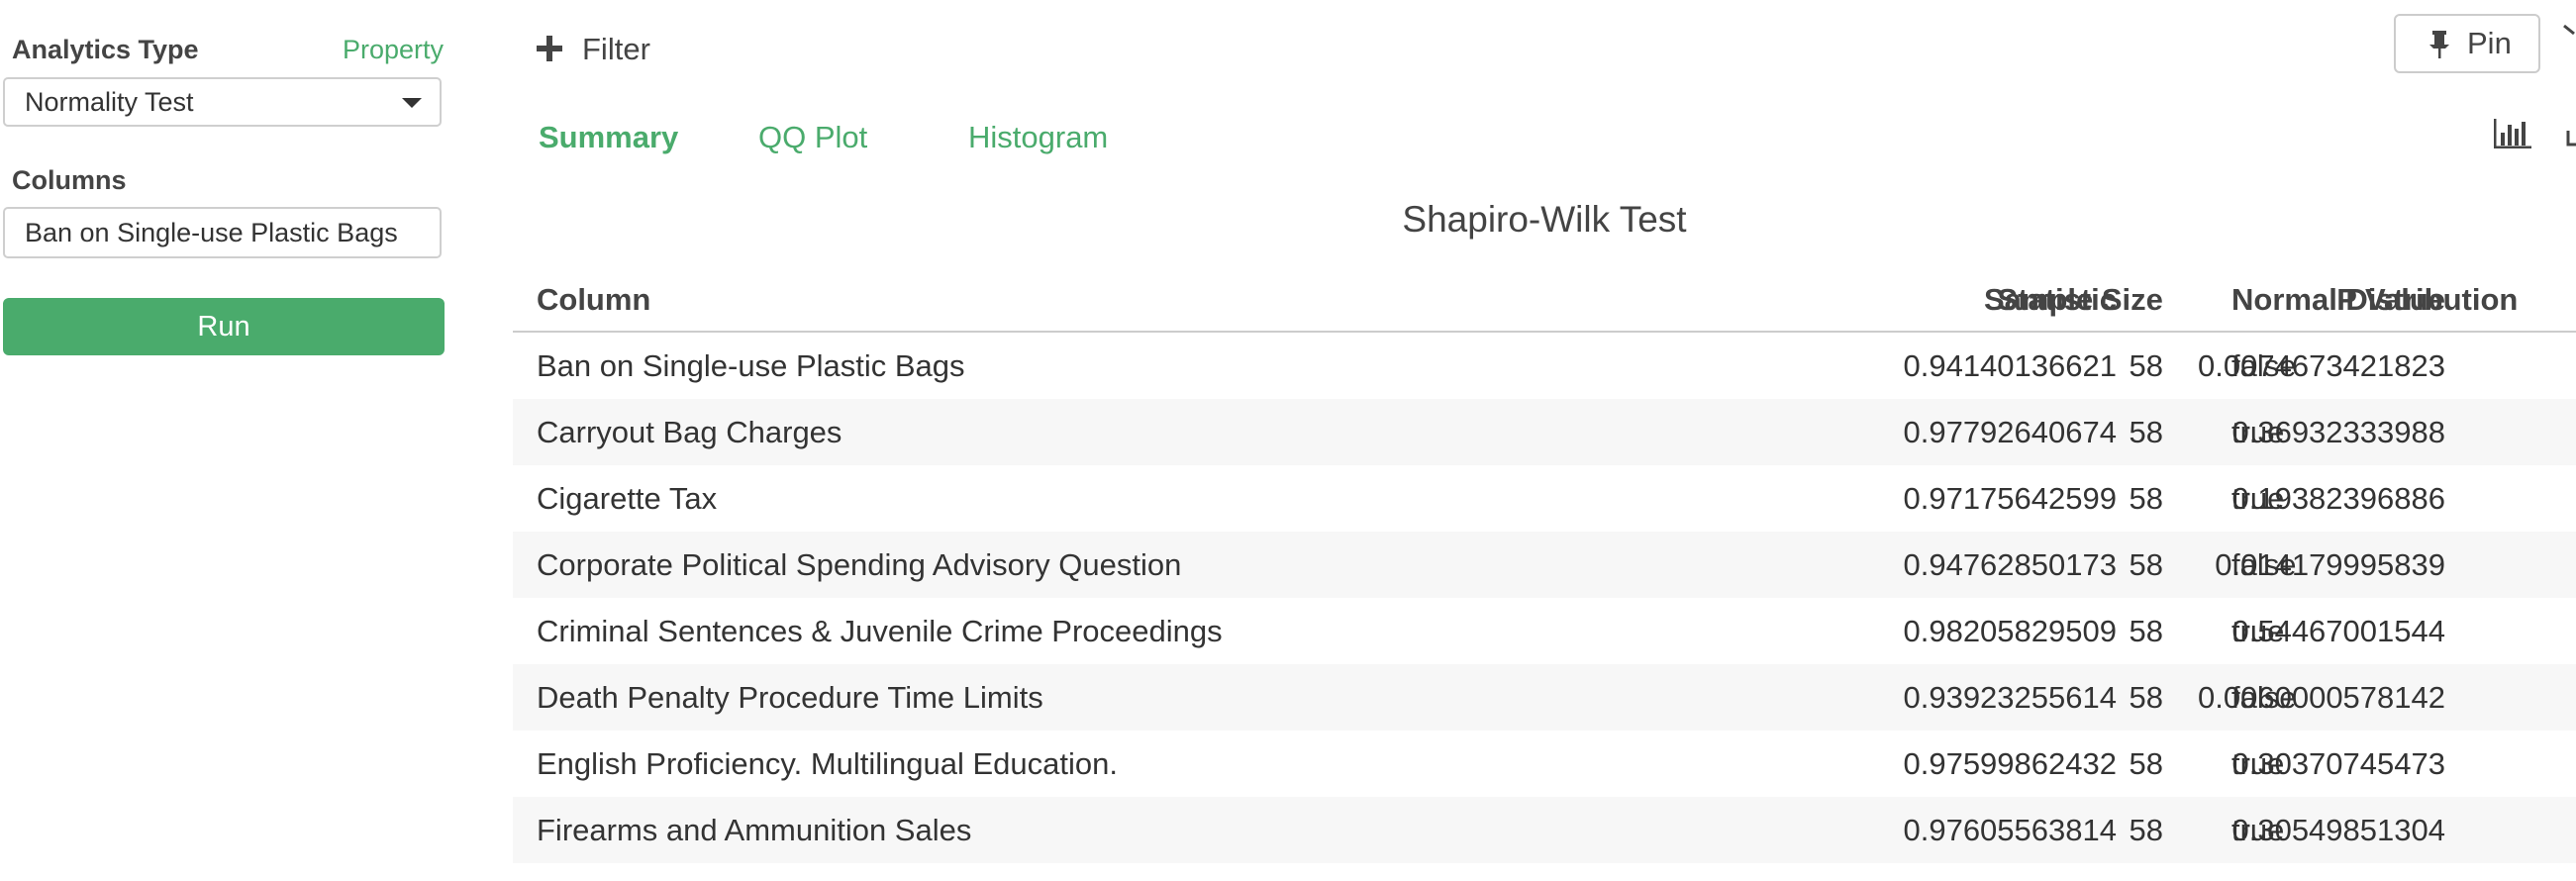 The width and height of the screenshot is (2576, 881). What do you see at coordinates (2375, 300) in the screenshot?
I see `header-normal-distribution: Normal Distribution` at bounding box center [2375, 300].